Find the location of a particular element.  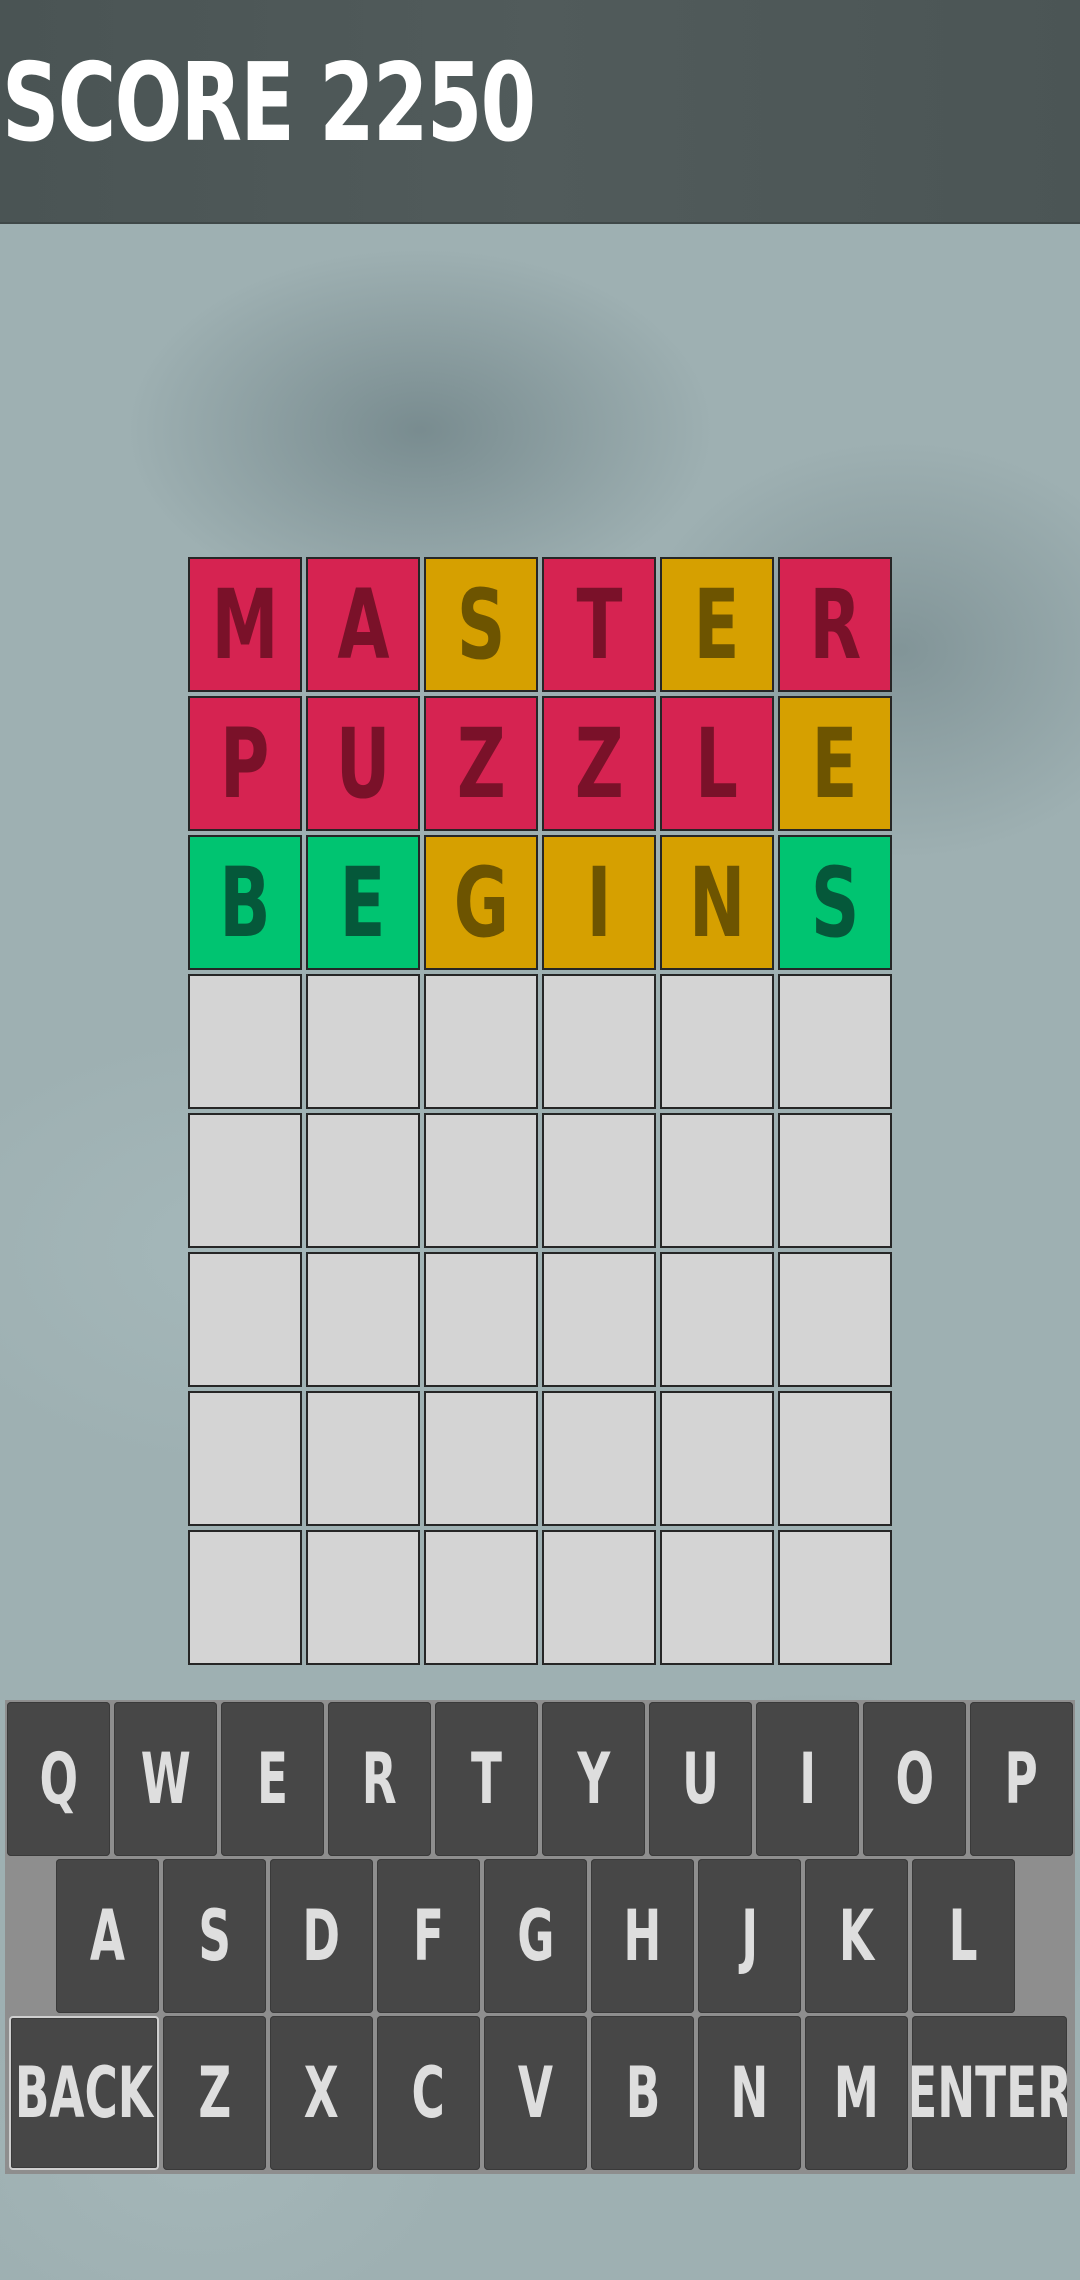

key-z: Z is located at coordinates (214, 2093).